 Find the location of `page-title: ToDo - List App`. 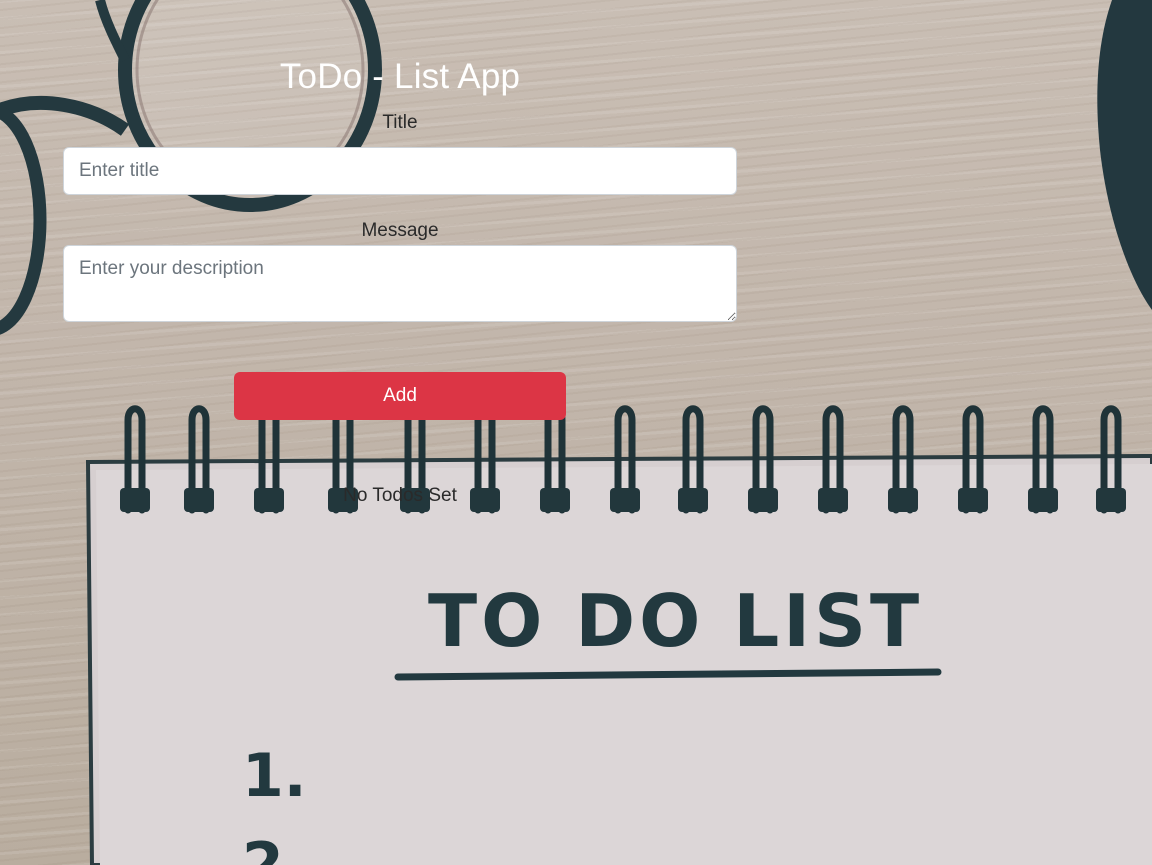

page-title: ToDo - List App is located at coordinates (400, 76).